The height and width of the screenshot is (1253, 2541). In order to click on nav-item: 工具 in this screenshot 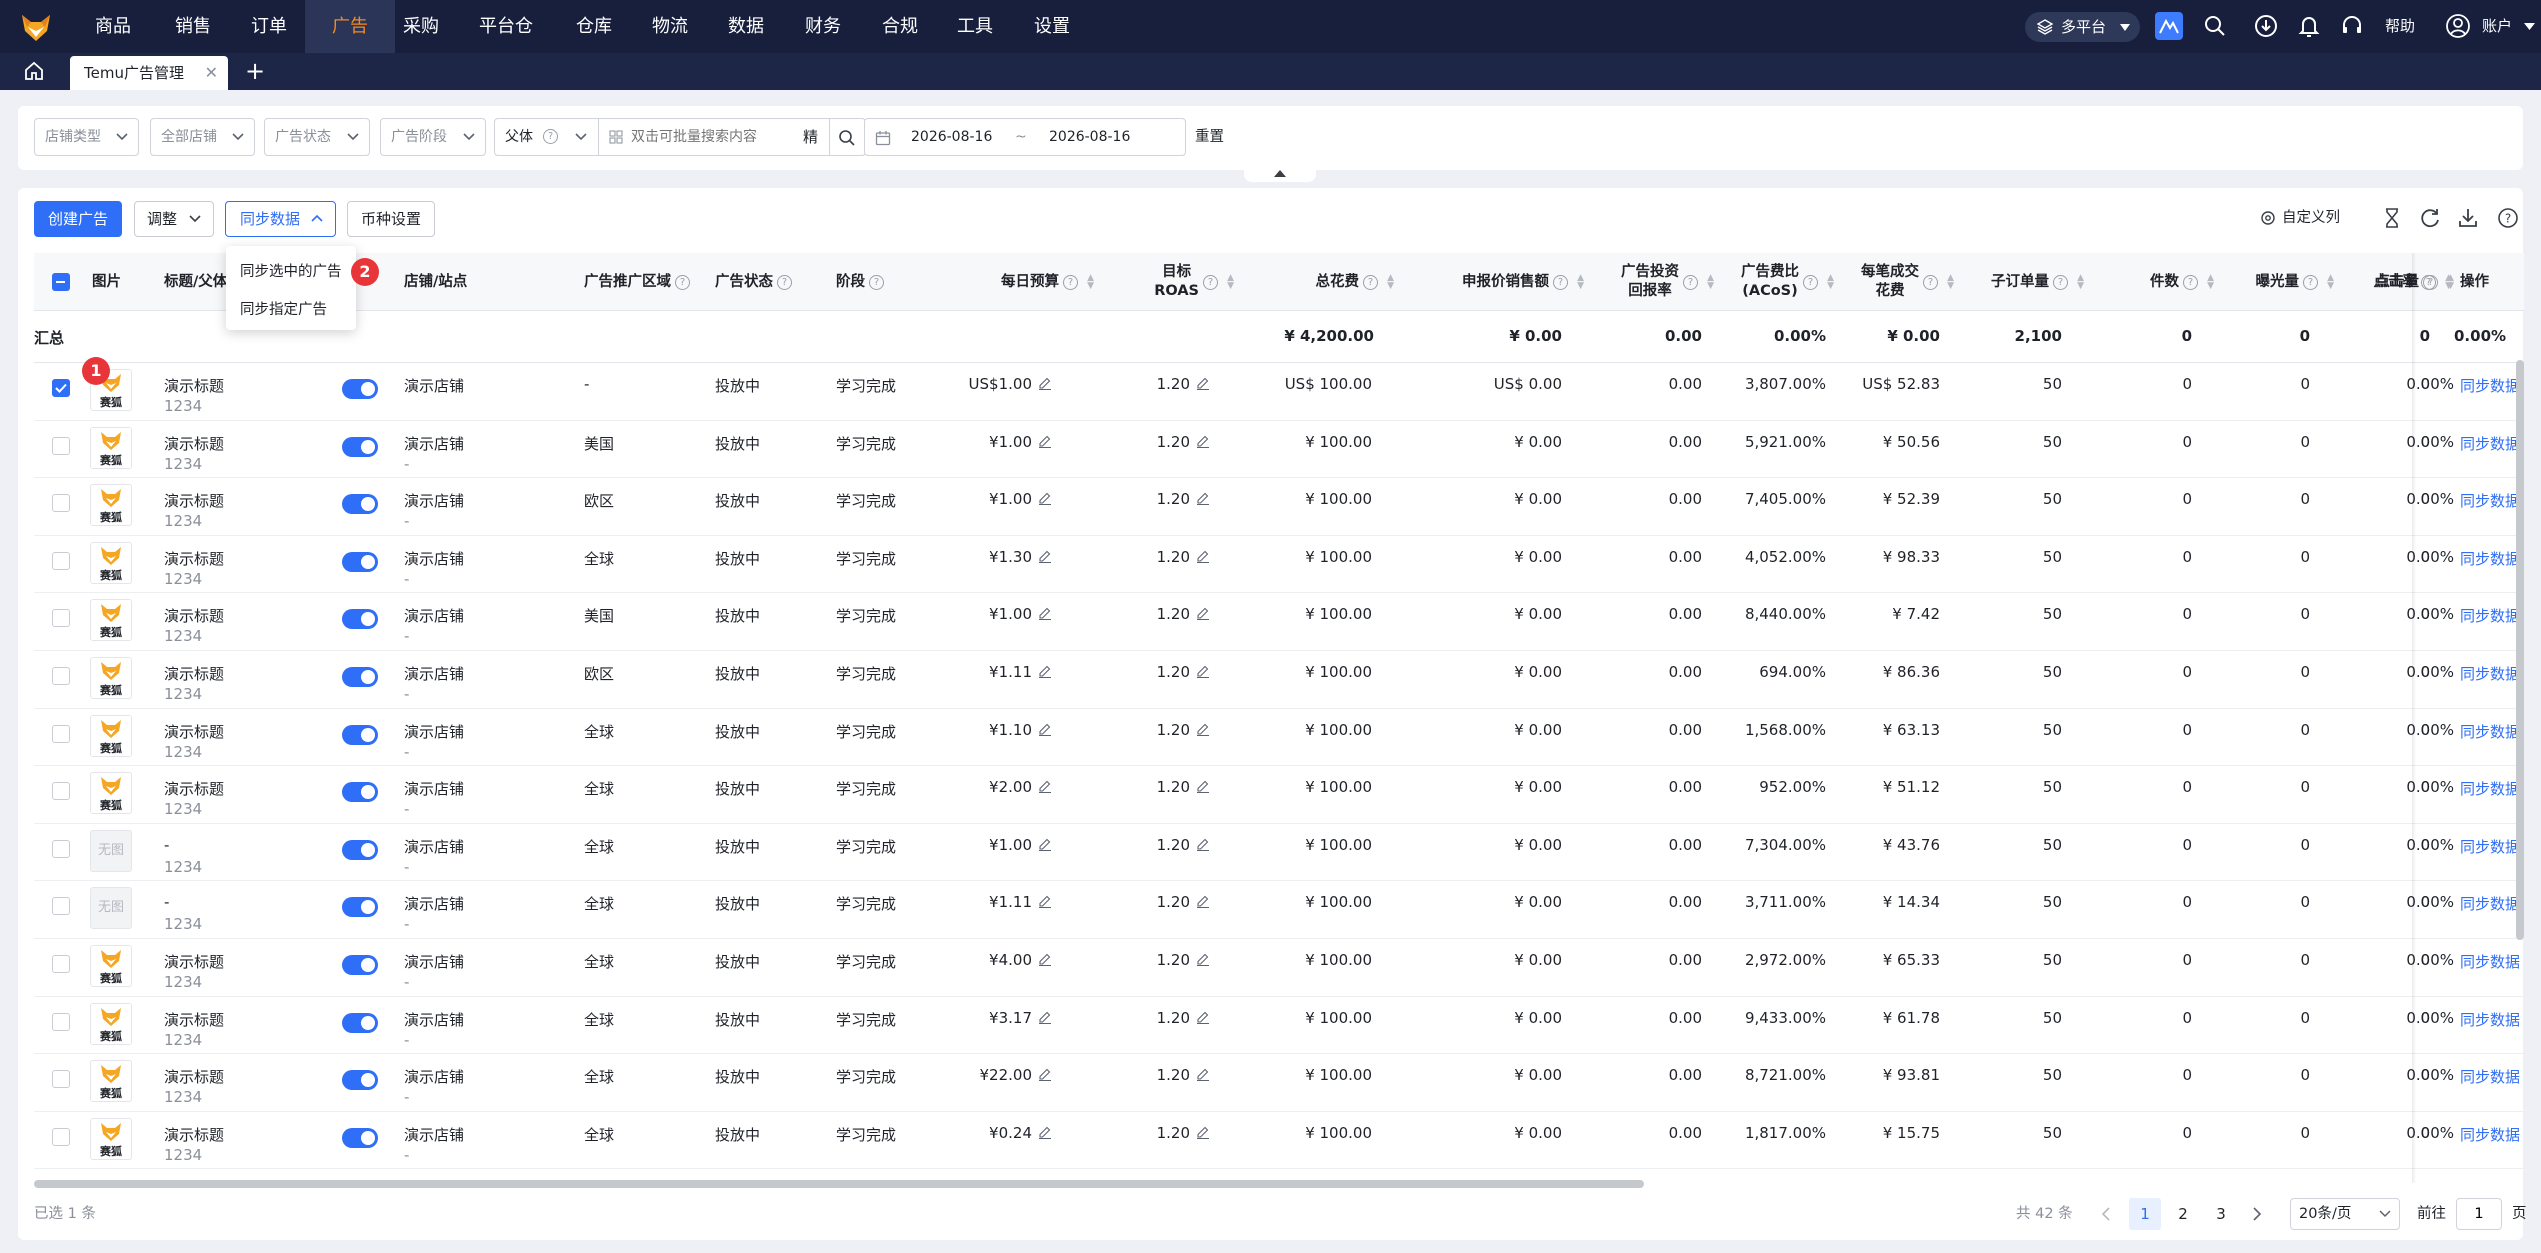, I will do `click(975, 26)`.